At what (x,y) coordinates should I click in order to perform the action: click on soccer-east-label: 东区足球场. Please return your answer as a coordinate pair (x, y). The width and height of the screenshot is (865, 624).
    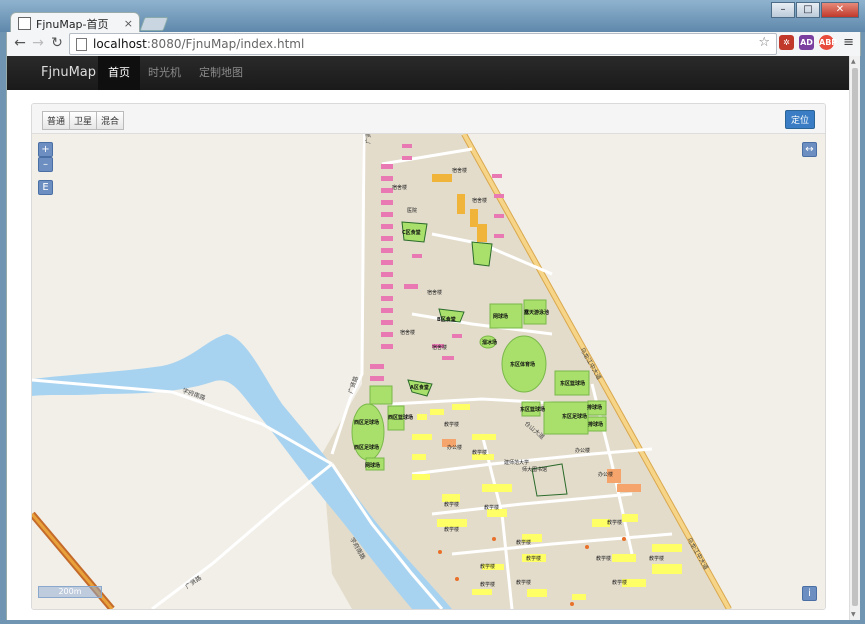
    Looking at the image, I should click on (574, 416).